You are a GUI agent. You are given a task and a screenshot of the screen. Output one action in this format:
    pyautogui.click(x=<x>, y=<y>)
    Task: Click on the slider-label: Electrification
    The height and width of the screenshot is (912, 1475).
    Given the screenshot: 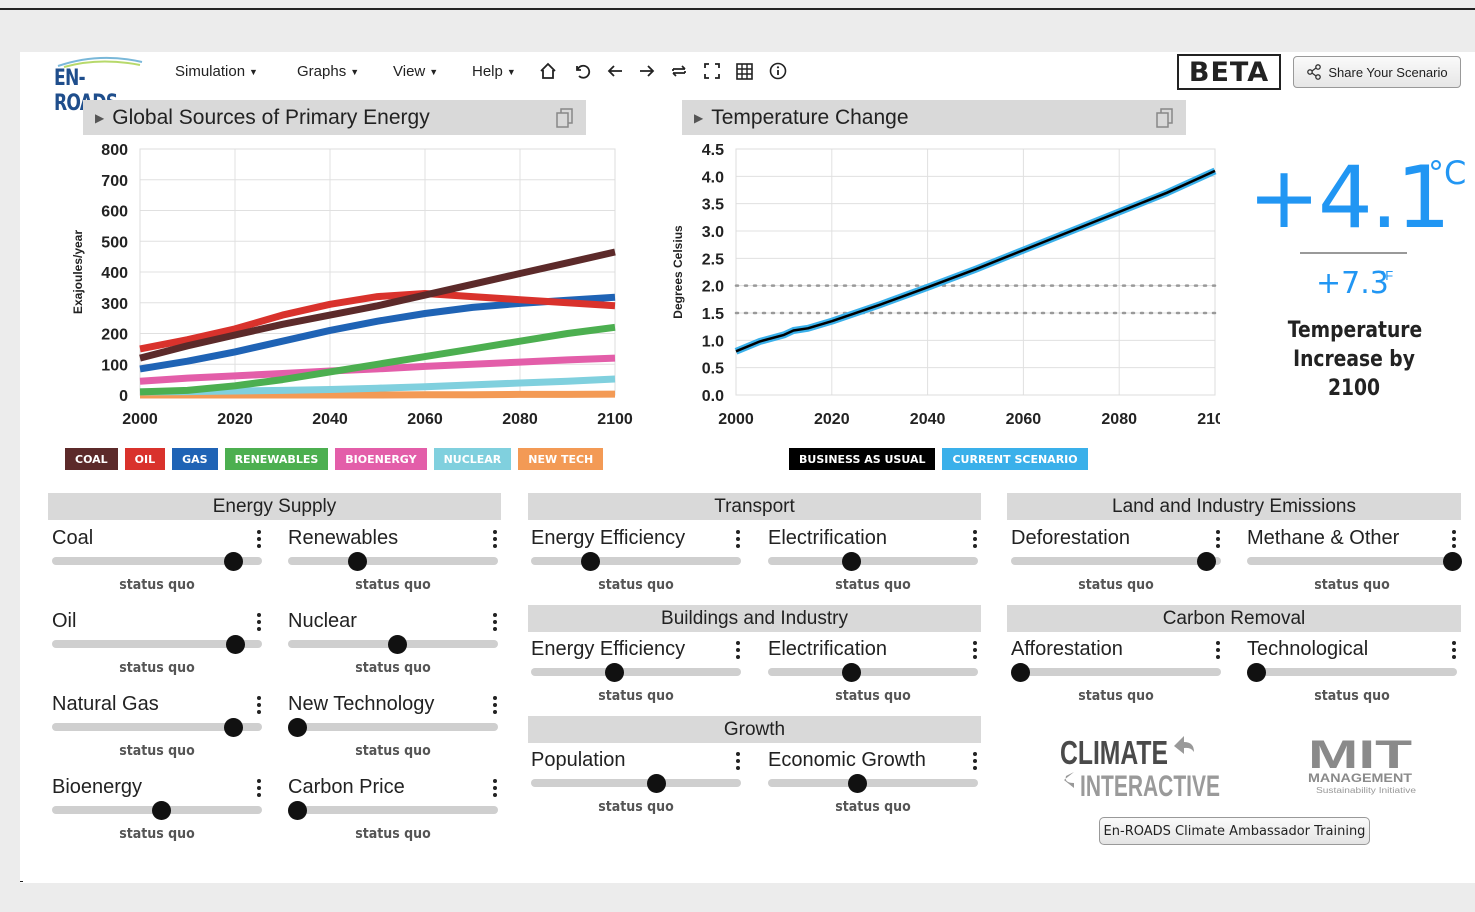 What is the action you would take?
    pyautogui.click(x=827, y=649)
    